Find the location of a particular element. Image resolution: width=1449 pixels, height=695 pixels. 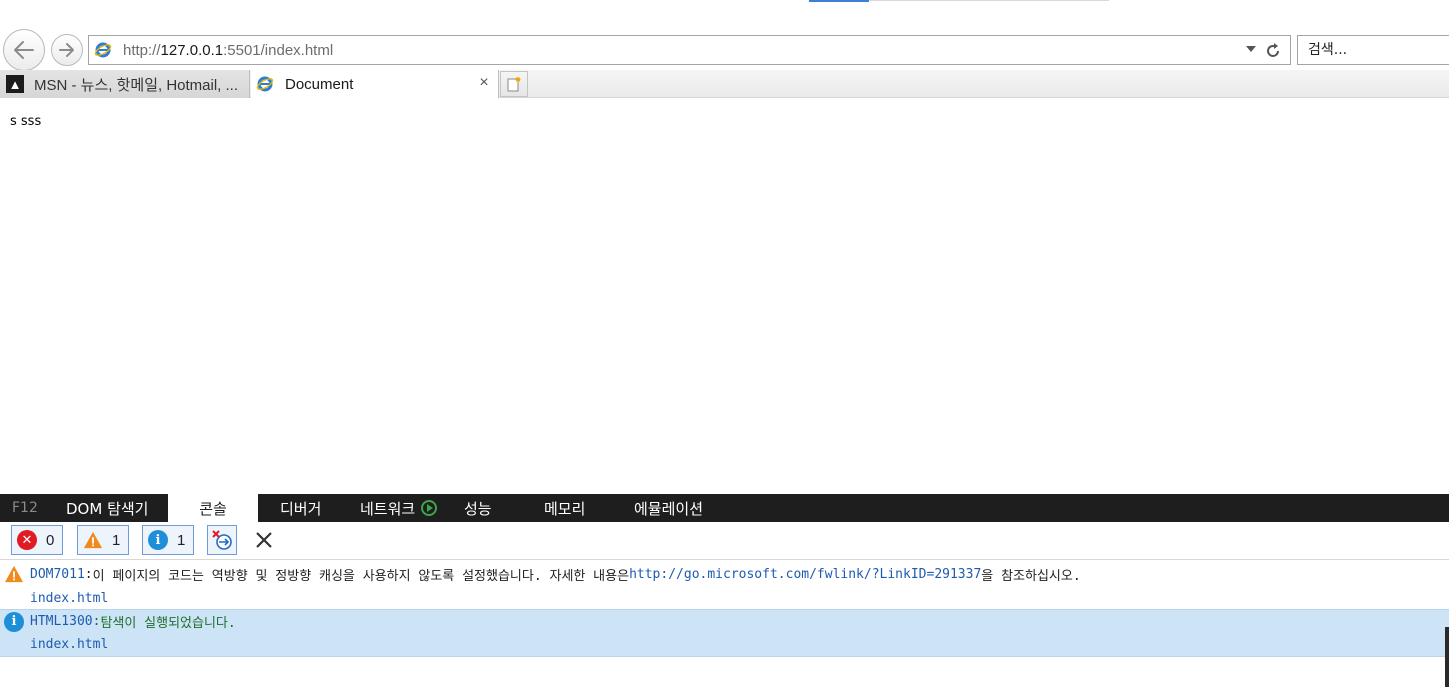

devtools-tab-bar: F12 DOM 탐색기 콘솔 디버거 네트워크 성능 메모리 에뮬레이션 is located at coordinates (724, 508).